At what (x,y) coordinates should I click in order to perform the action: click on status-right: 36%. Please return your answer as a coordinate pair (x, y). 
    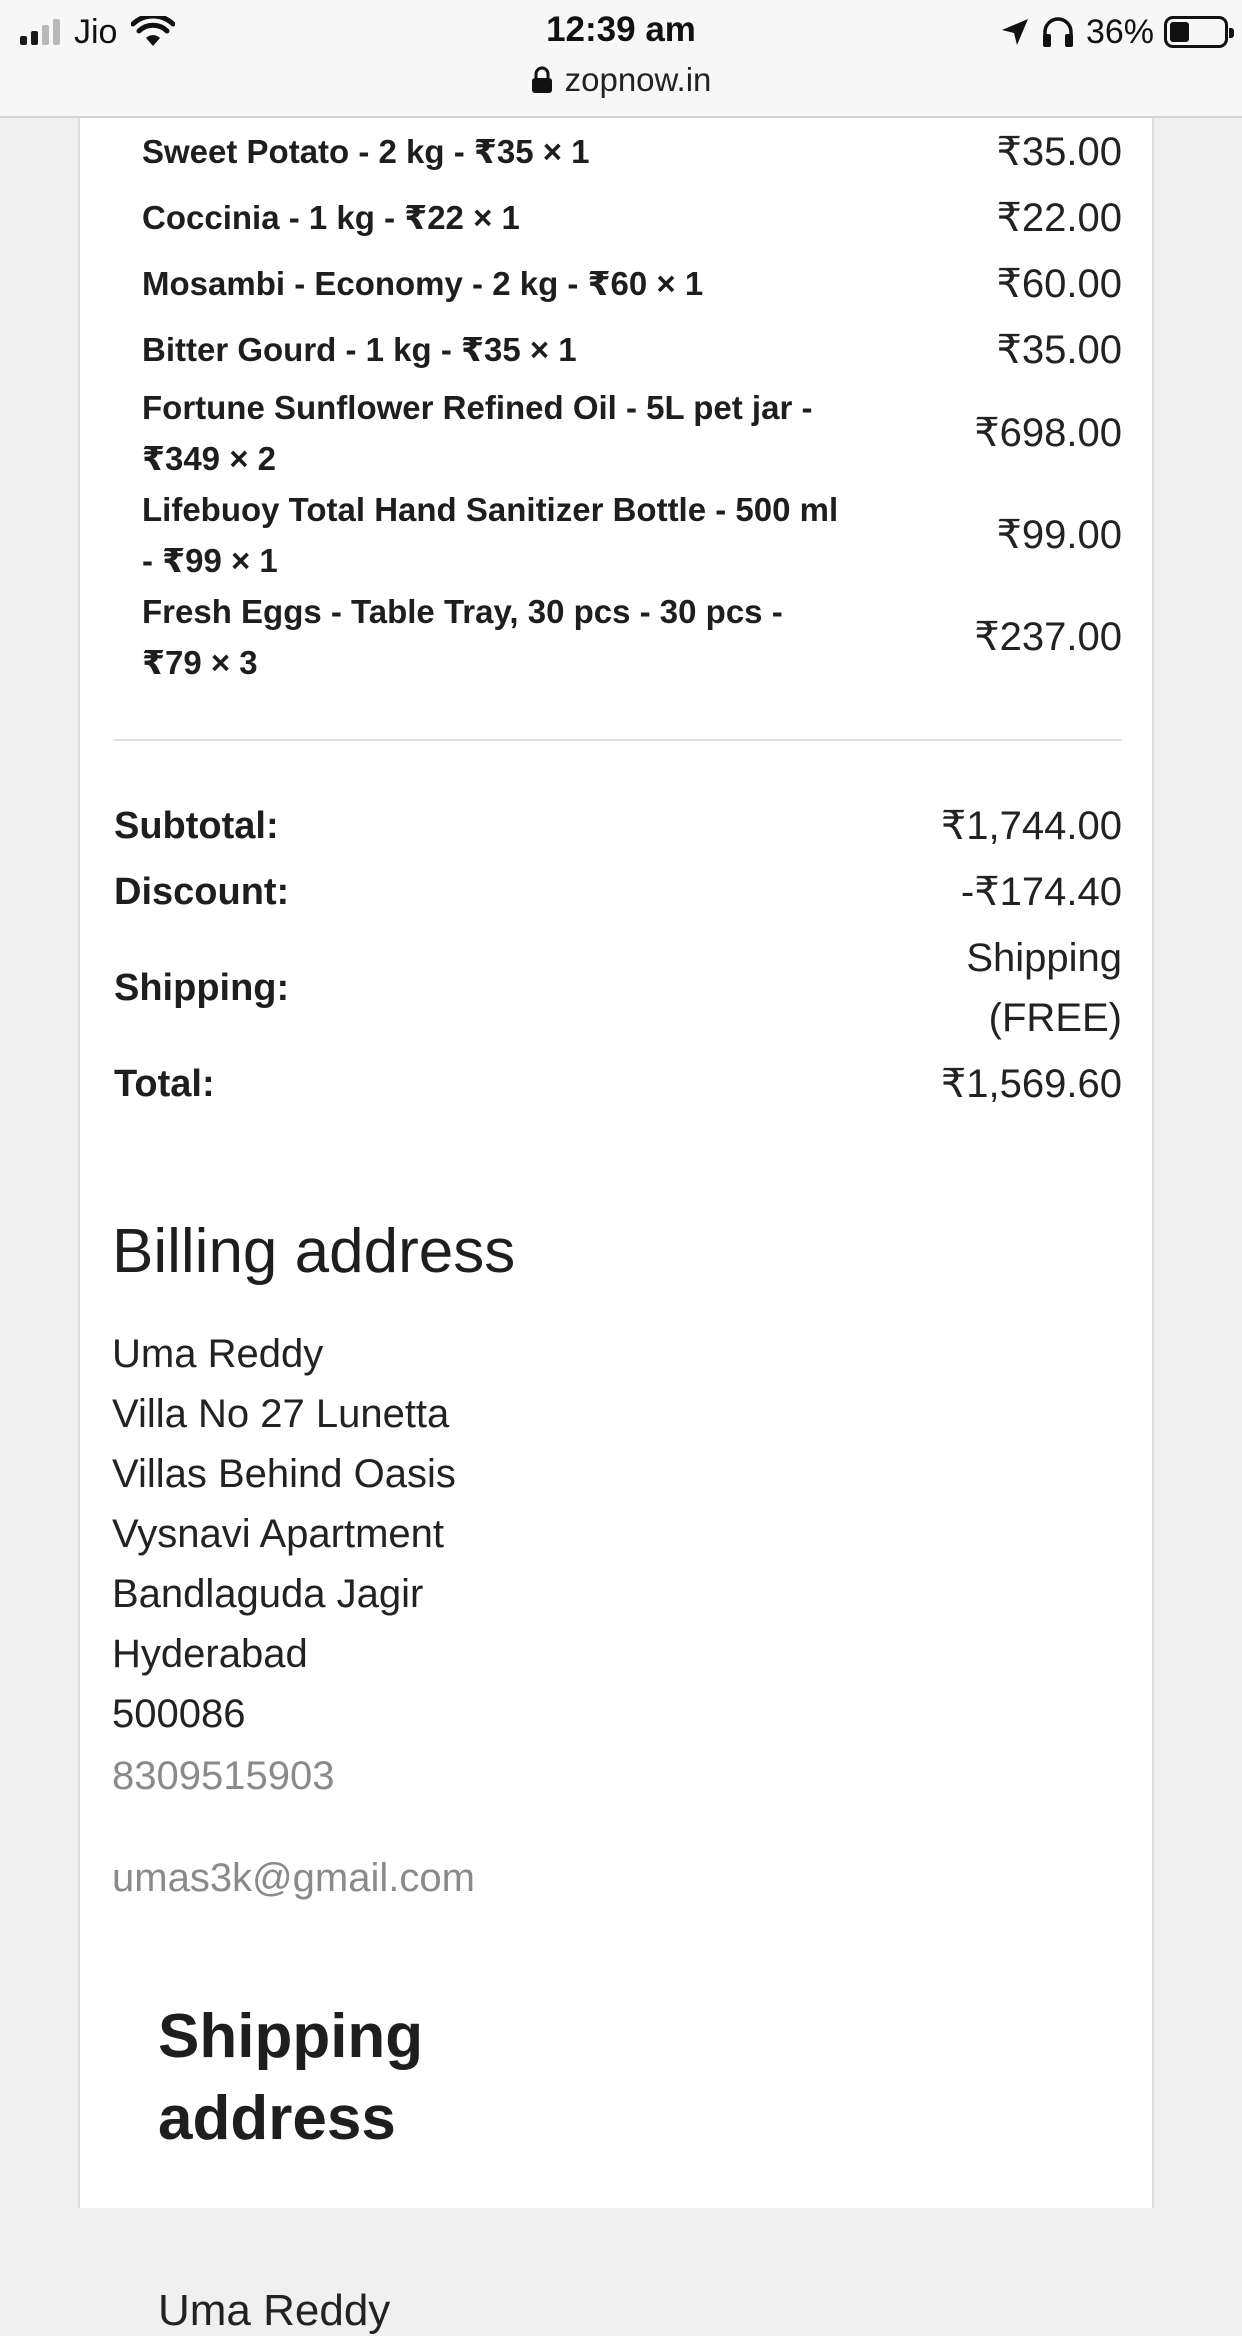
    Looking at the image, I should click on (1117, 32).